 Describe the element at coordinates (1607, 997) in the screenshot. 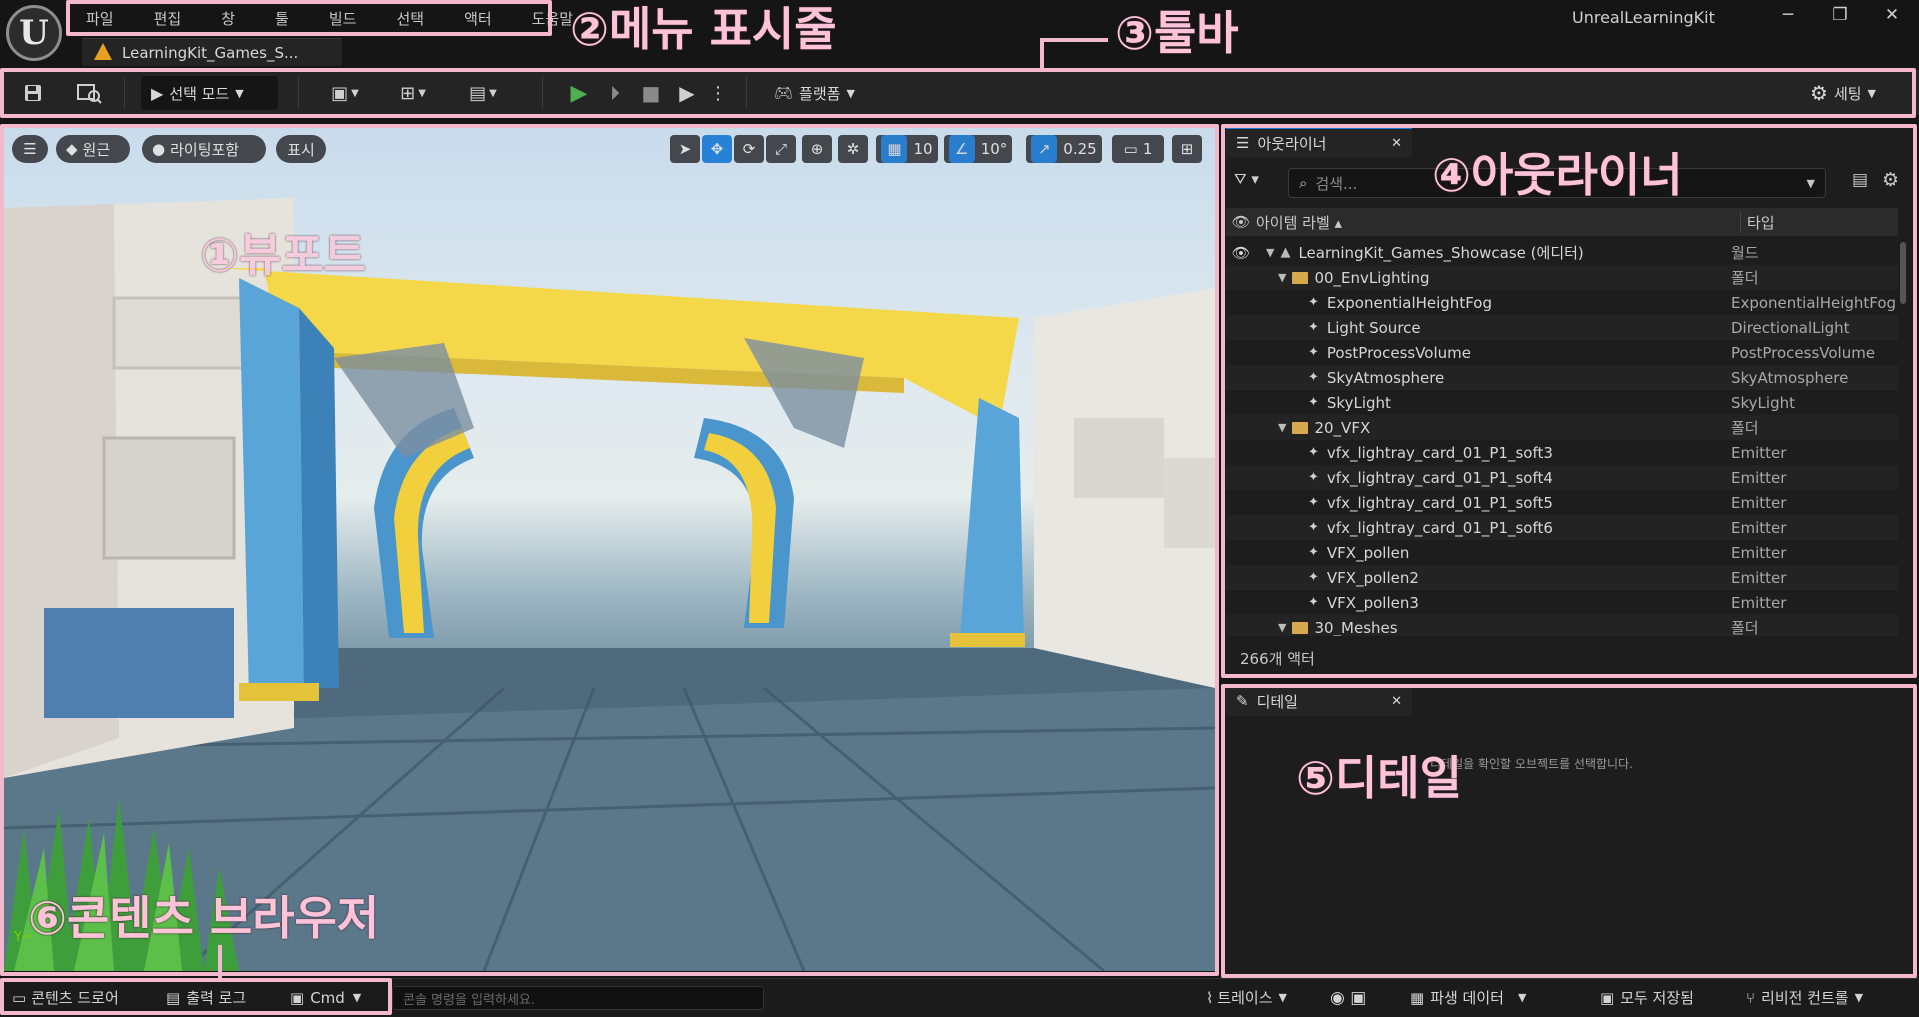

I see `save-icon: ▣` at that location.